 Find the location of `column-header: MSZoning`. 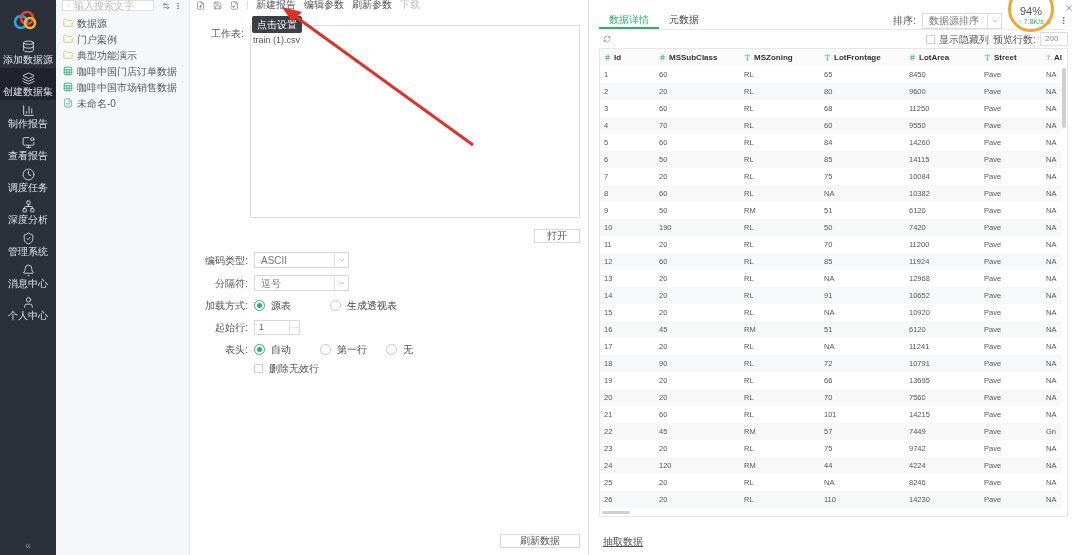

column-header: MSZoning is located at coordinates (780, 57).